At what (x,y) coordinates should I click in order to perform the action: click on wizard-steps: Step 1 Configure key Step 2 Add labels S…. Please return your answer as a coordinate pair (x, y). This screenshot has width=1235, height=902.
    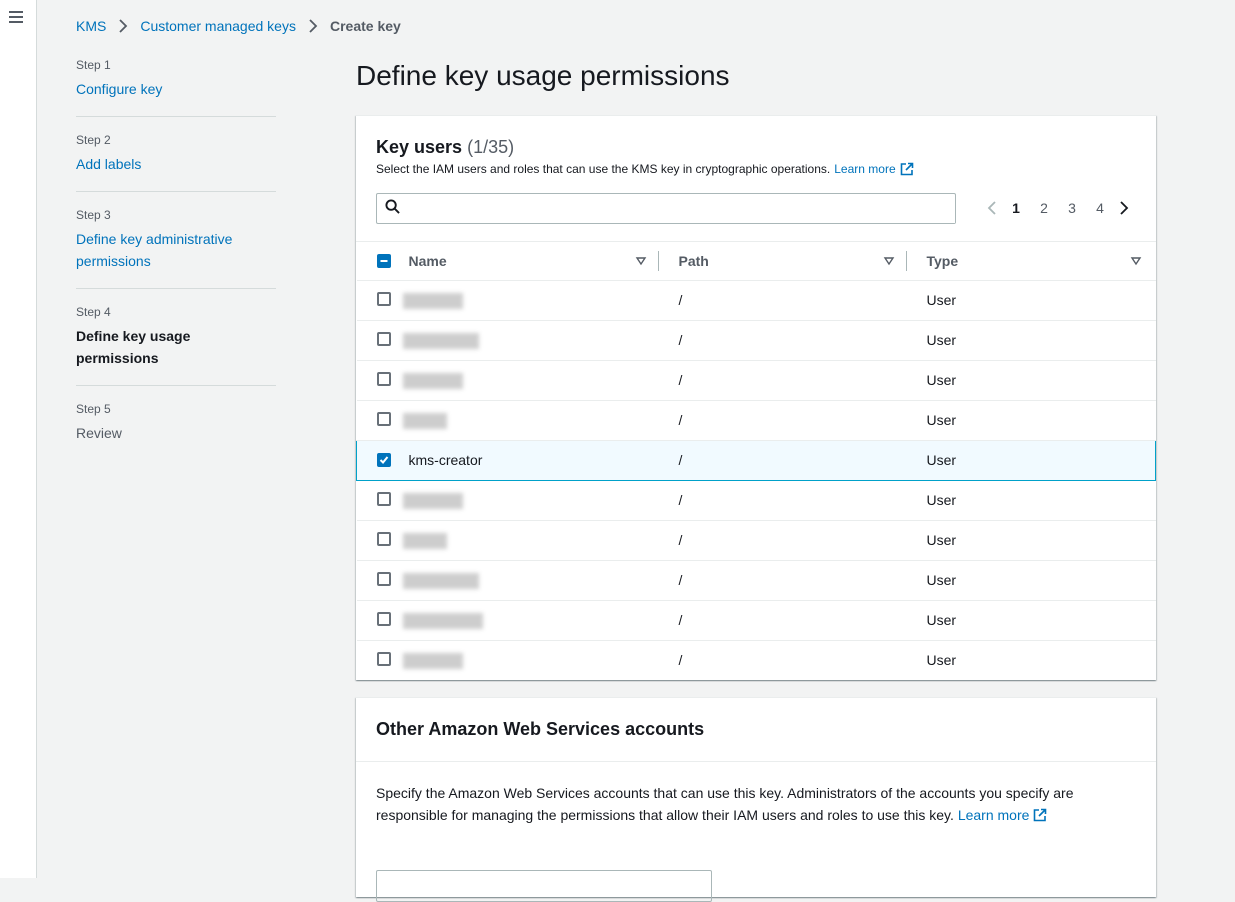
    Looking at the image, I should click on (176, 267).